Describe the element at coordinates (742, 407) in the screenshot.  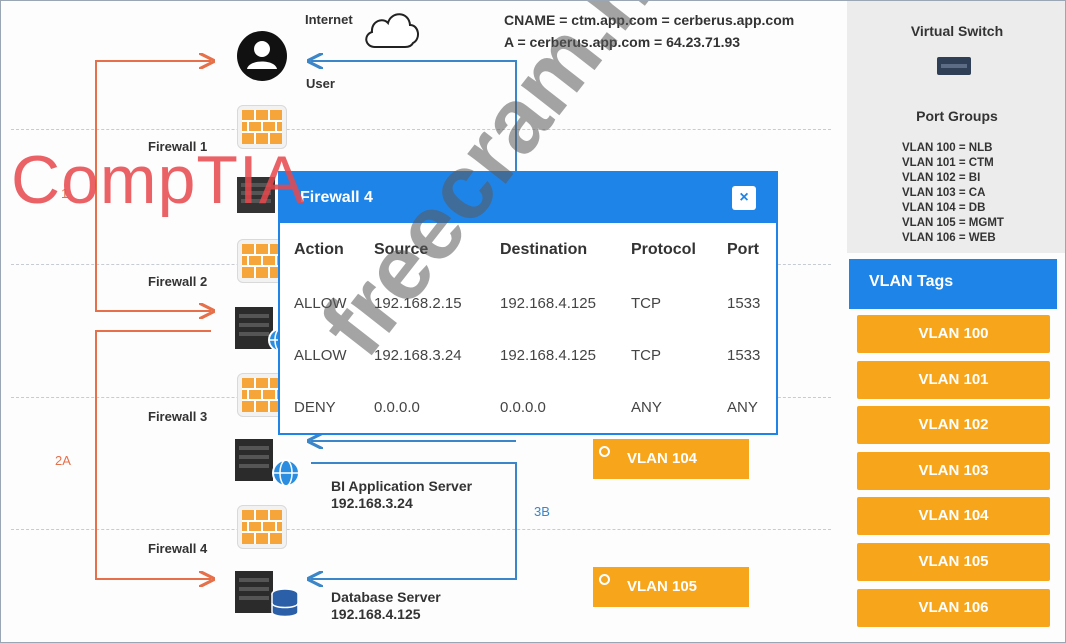
I see `rule-port: ANY` at that location.